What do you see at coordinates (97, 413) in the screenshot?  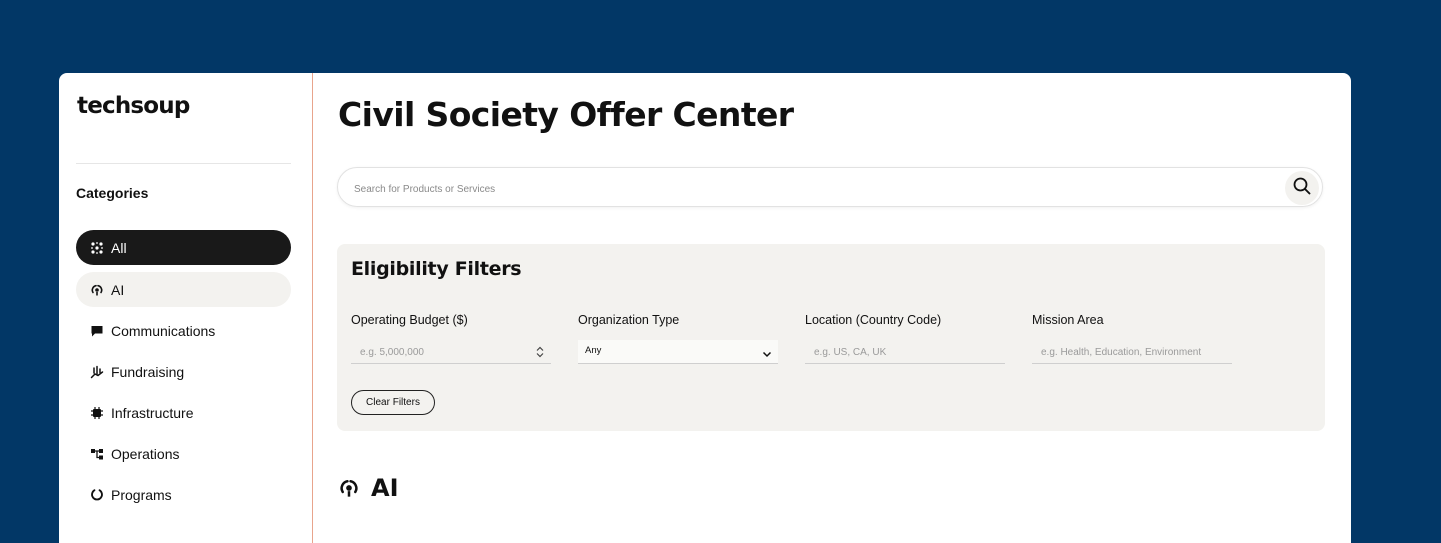 I see `chip-icon` at bounding box center [97, 413].